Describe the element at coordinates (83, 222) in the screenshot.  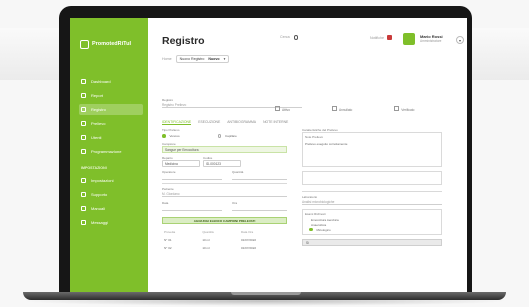
I see `chat-icon` at that location.